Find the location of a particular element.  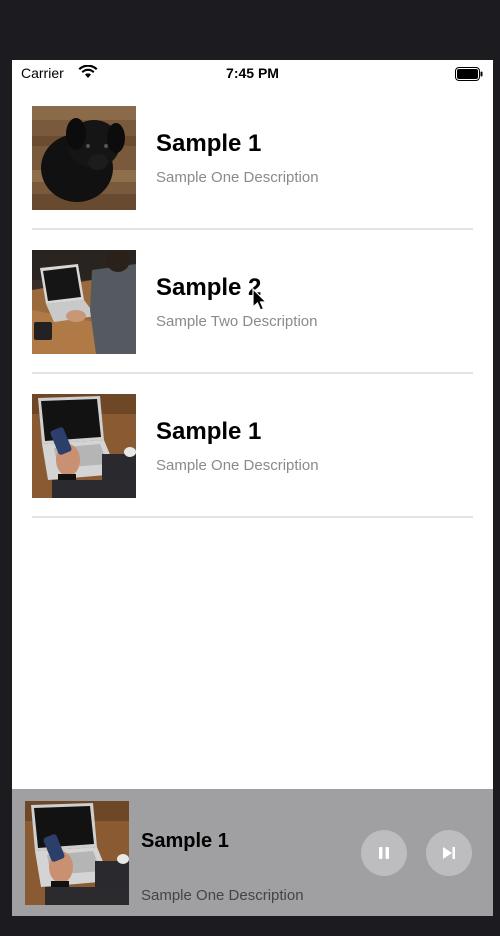

skip-next-button is located at coordinates (449, 853).